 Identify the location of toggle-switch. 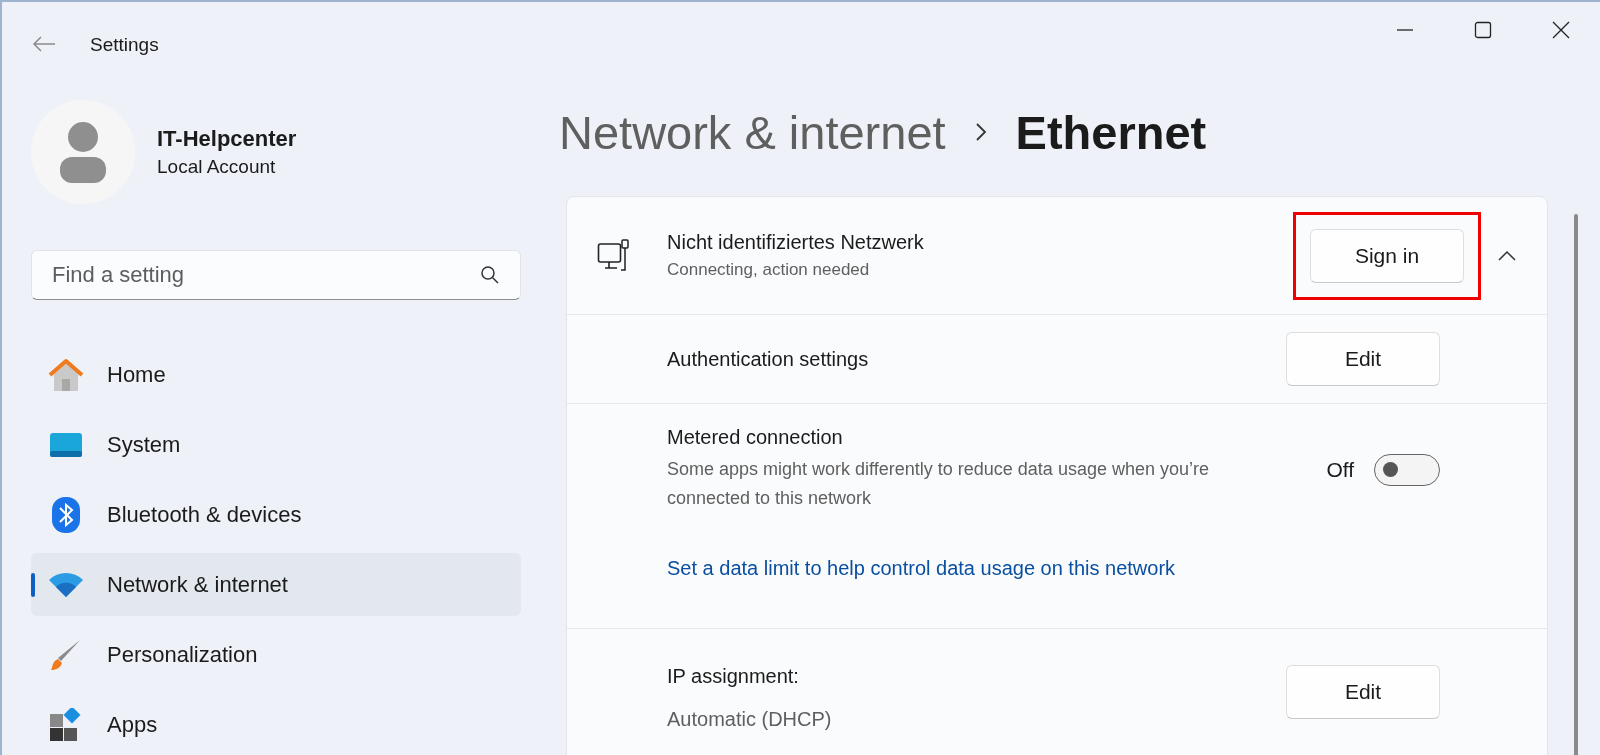
(1407, 469).